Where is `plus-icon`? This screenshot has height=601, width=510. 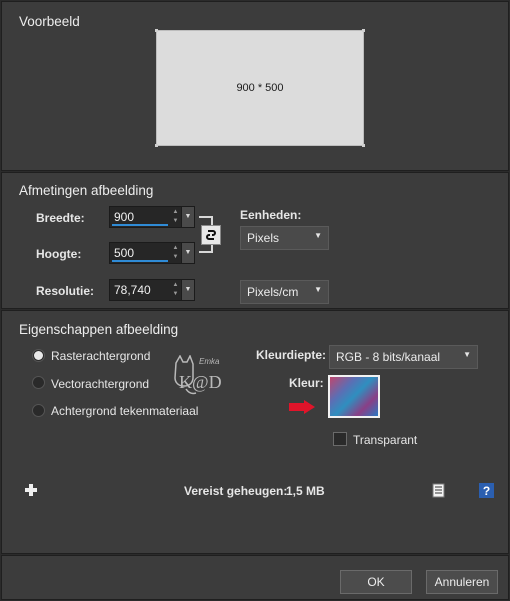
plus-icon is located at coordinates (31, 490).